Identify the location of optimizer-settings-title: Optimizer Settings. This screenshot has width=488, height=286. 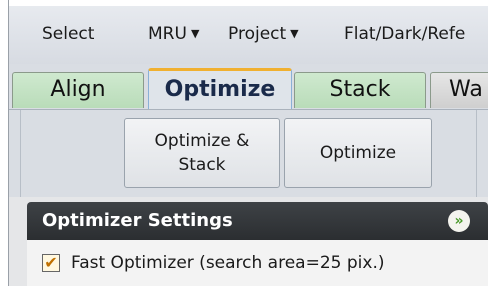
(137, 220).